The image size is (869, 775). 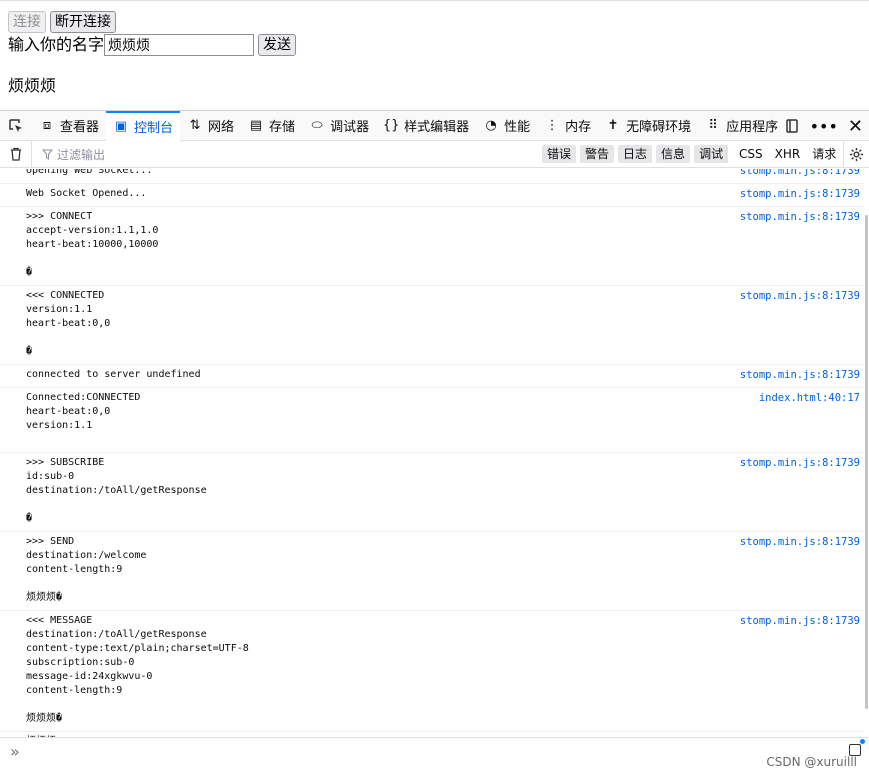 What do you see at coordinates (752, 127) in the screenshot?
I see `tab-label: 应用程序` at bounding box center [752, 127].